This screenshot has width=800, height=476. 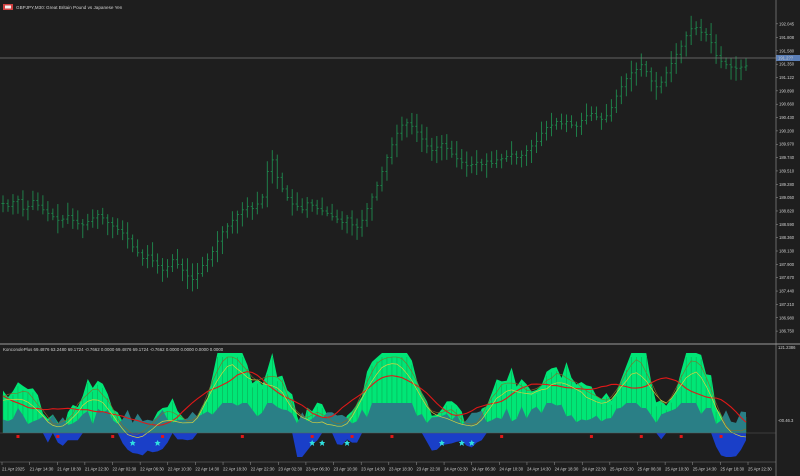 What do you see at coordinates (567, 469) in the screenshot?
I see `time-axis-label: 24 Apr 18:30` at bounding box center [567, 469].